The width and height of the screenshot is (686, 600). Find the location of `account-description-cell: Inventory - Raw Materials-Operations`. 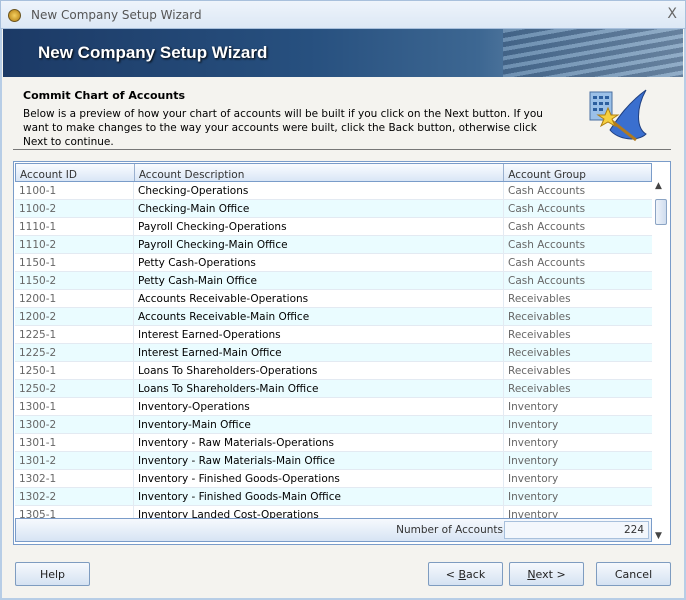

account-description-cell: Inventory - Raw Materials-Operations is located at coordinates (319, 442).